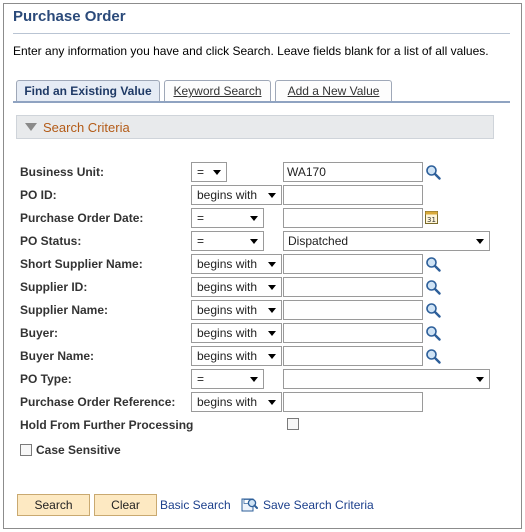  I want to click on hold-processing-checkbox, so click(293, 424).